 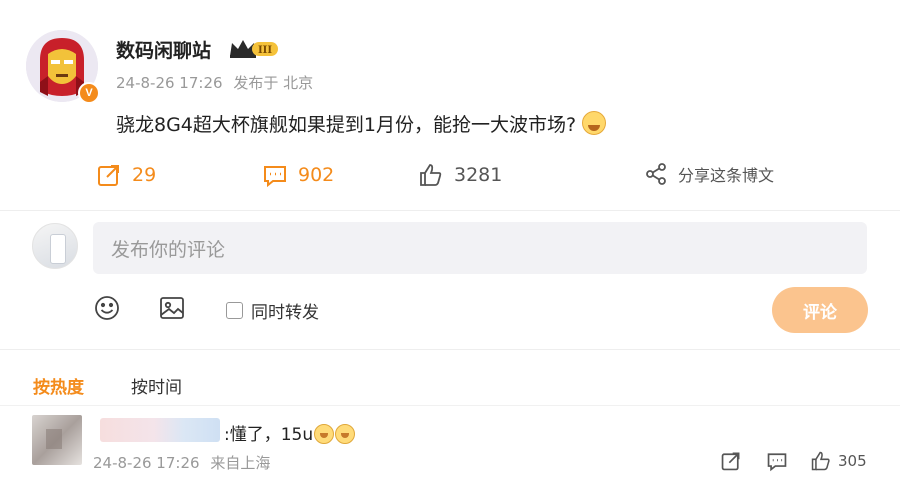 I want to click on tab-sort-by-time: 按时间, so click(x=156, y=385).